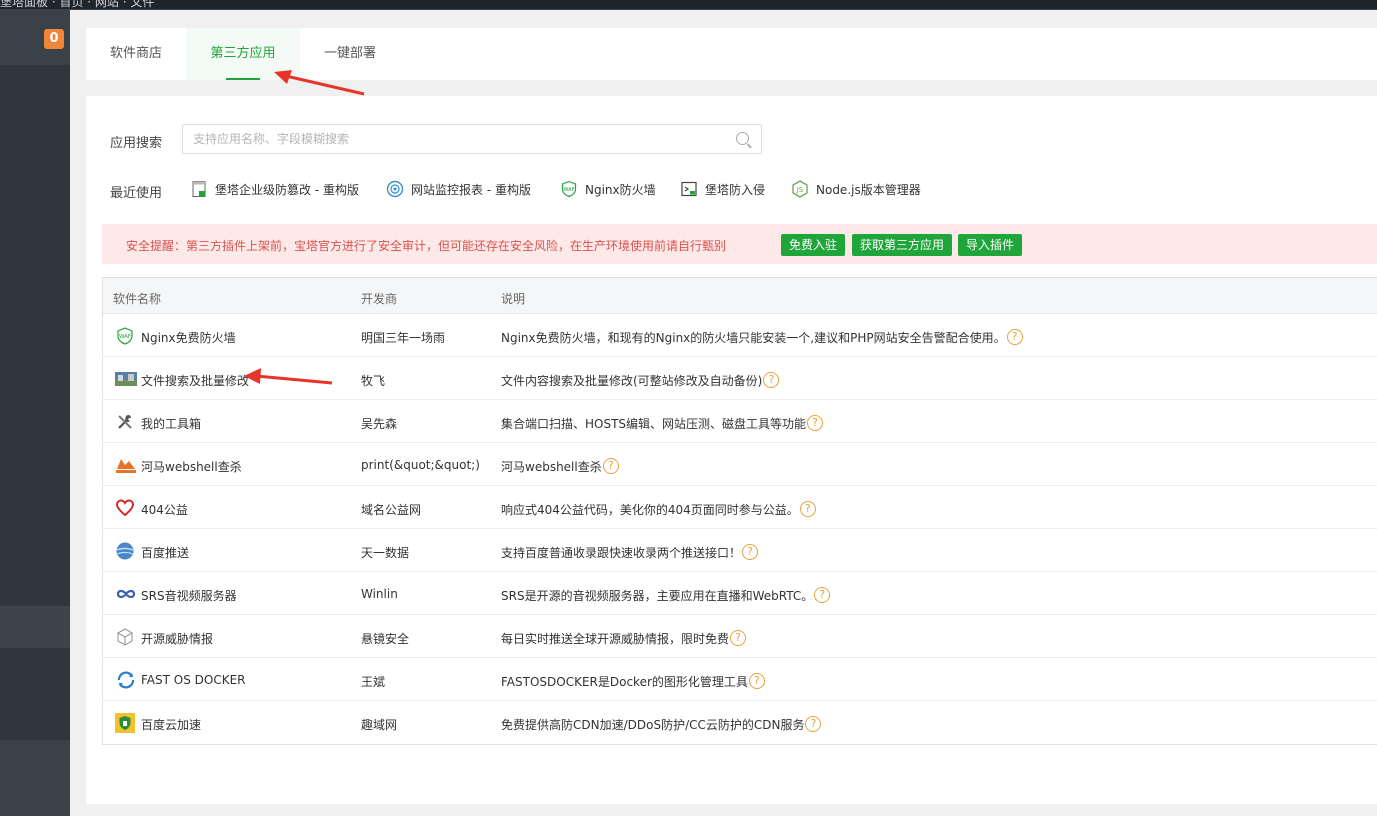 Image resolution: width=1377 pixels, height=816 pixels. Describe the element at coordinates (125, 551) in the screenshot. I see `globe-icon` at that location.